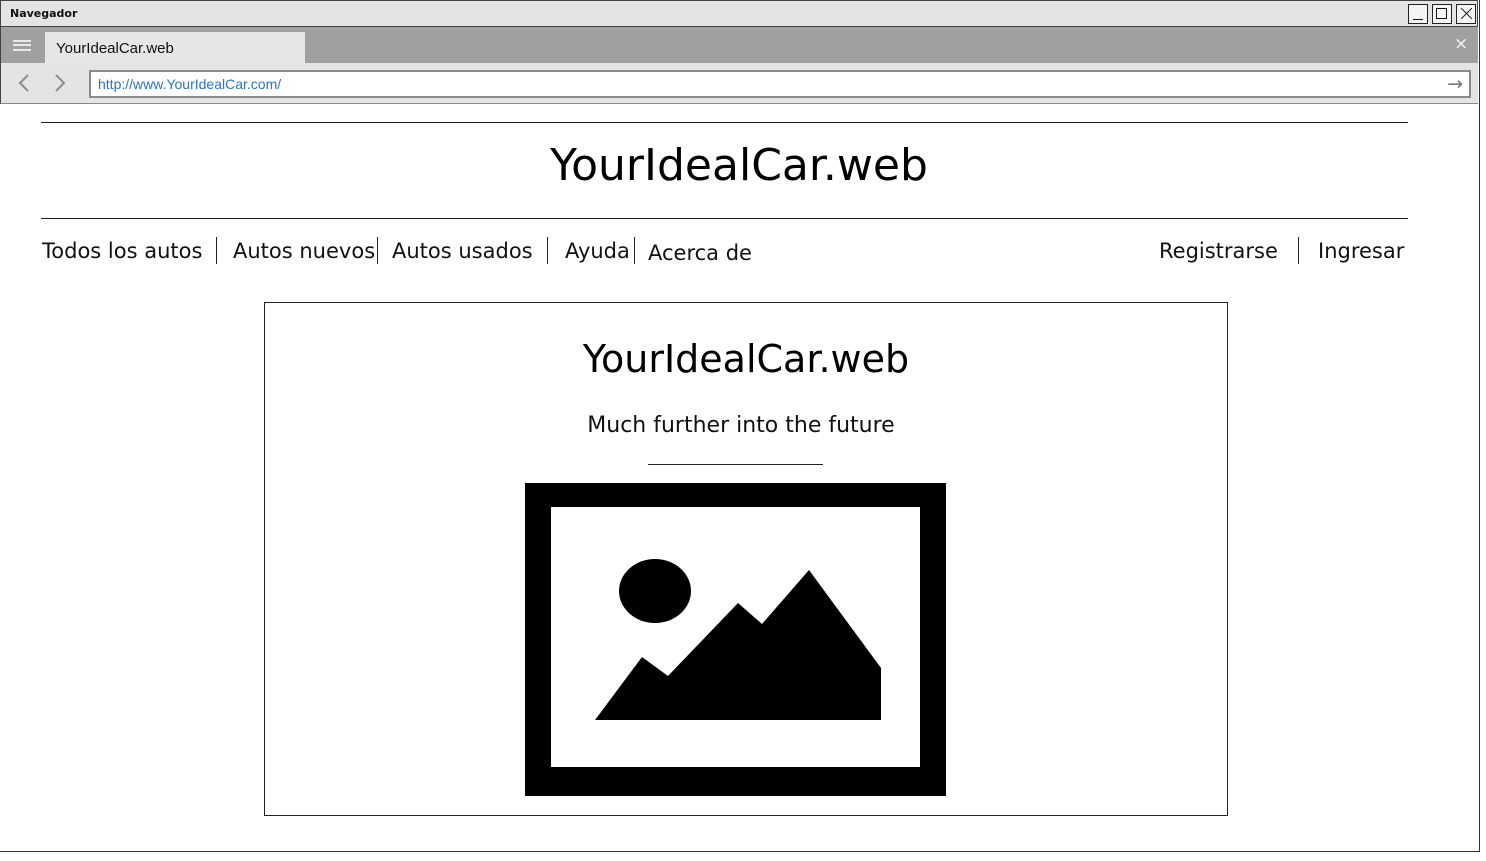 Image resolution: width=1486 pixels, height=861 pixels. I want to click on maximize-button, so click(1442, 14).